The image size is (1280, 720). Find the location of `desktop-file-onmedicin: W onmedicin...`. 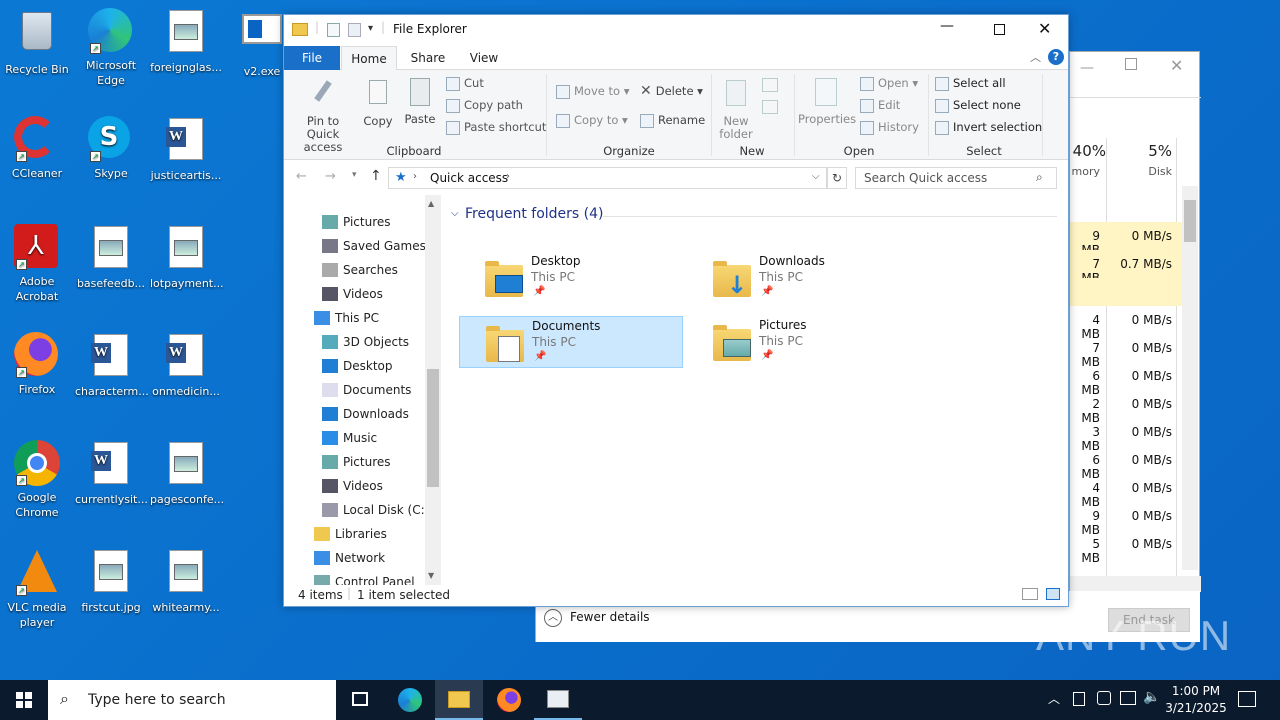

desktop-file-onmedicin: W onmedicin... is located at coordinates (186, 365).